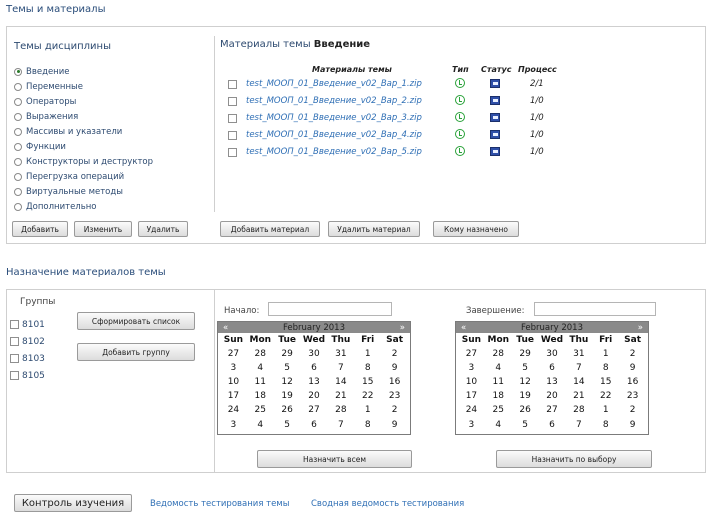 This screenshot has height=514, width=724. What do you see at coordinates (463, 328) in the screenshot?
I see `end-prev-month: «` at bounding box center [463, 328].